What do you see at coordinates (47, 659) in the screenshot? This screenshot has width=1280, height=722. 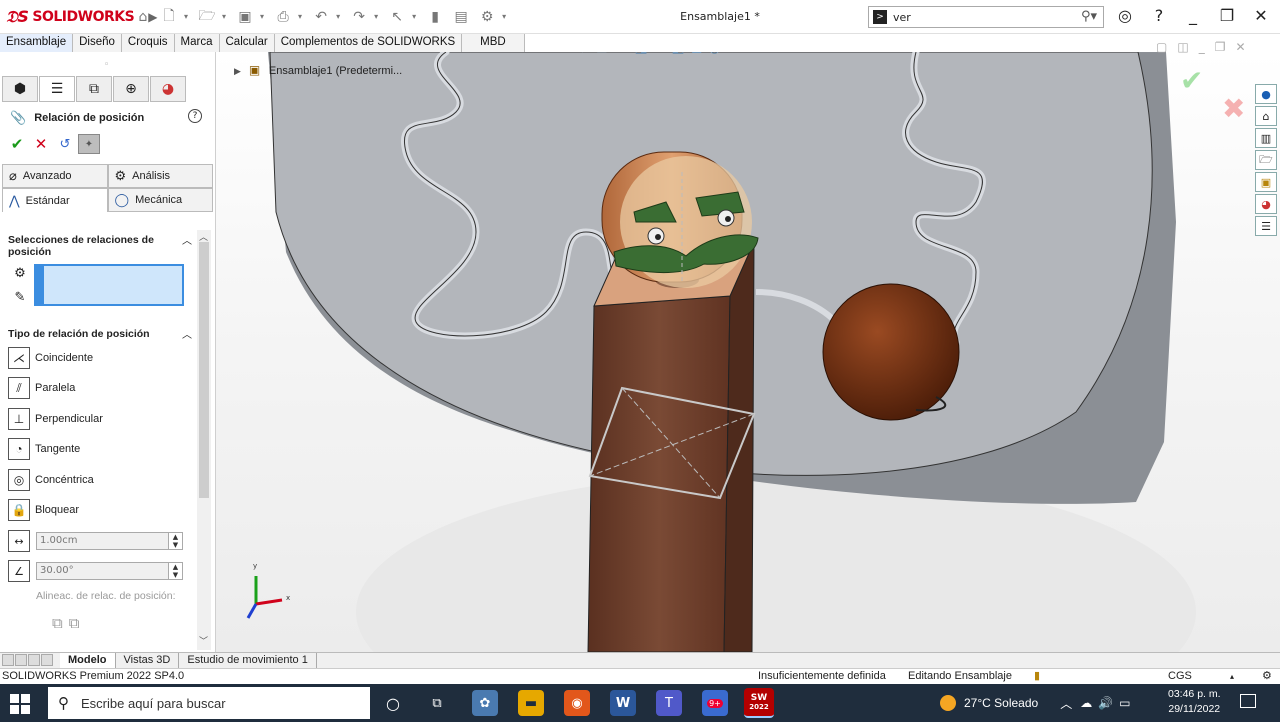 I see `last-tab-icon` at bounding box center [47, 659].